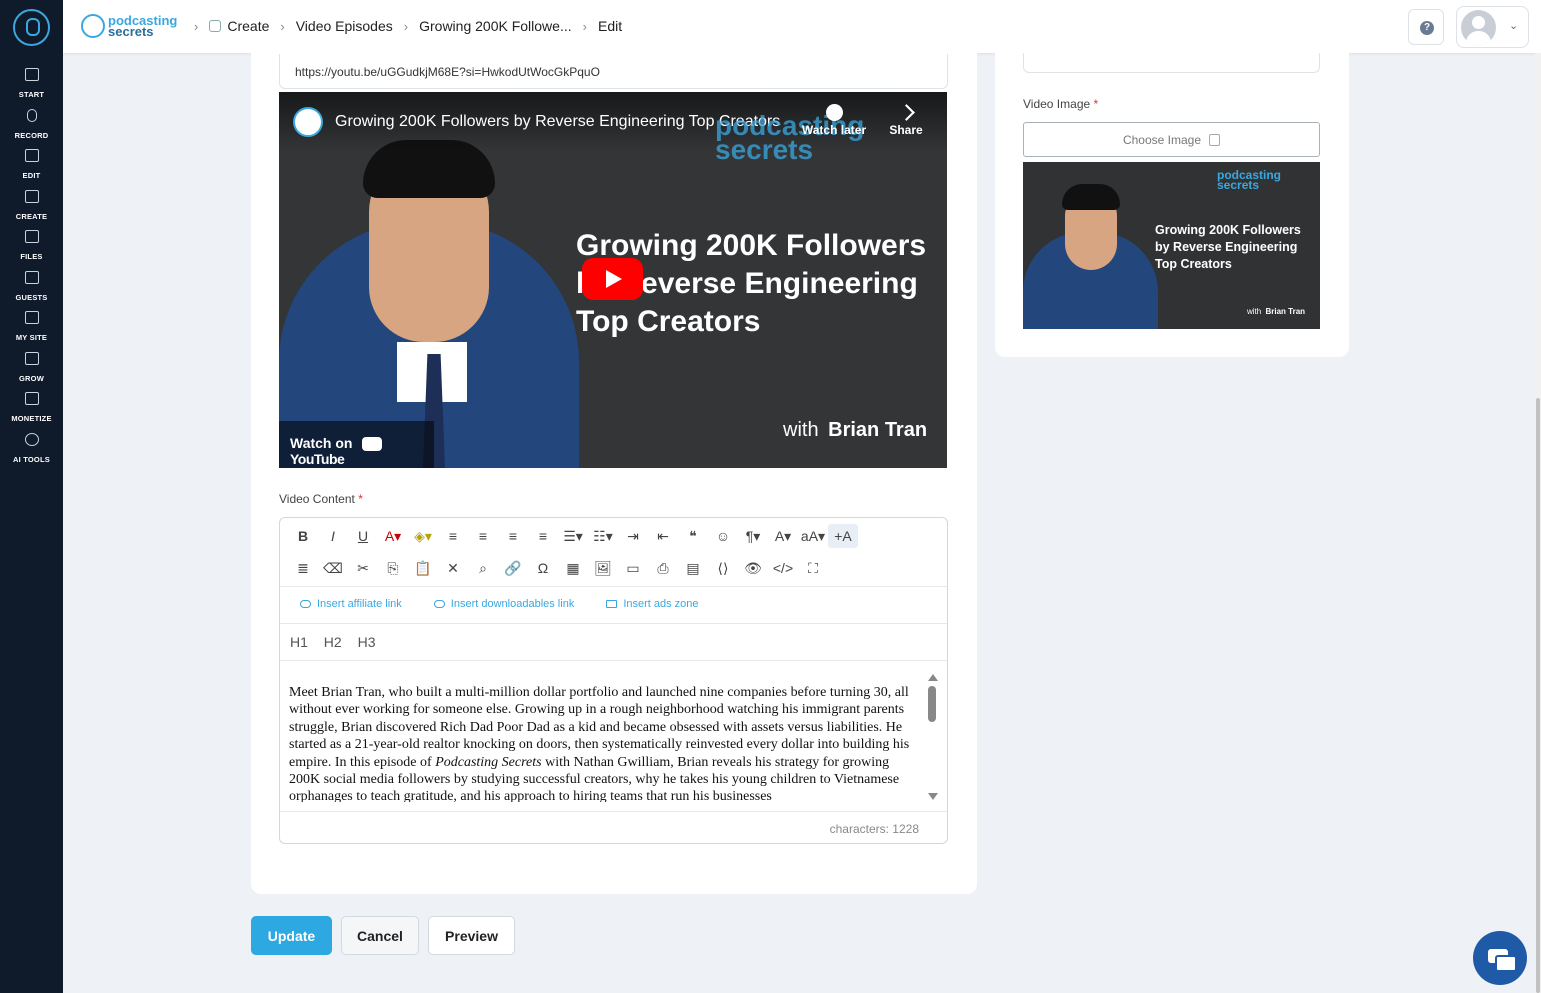  I want to click on copy-button: ⎘, so click(393, 568).